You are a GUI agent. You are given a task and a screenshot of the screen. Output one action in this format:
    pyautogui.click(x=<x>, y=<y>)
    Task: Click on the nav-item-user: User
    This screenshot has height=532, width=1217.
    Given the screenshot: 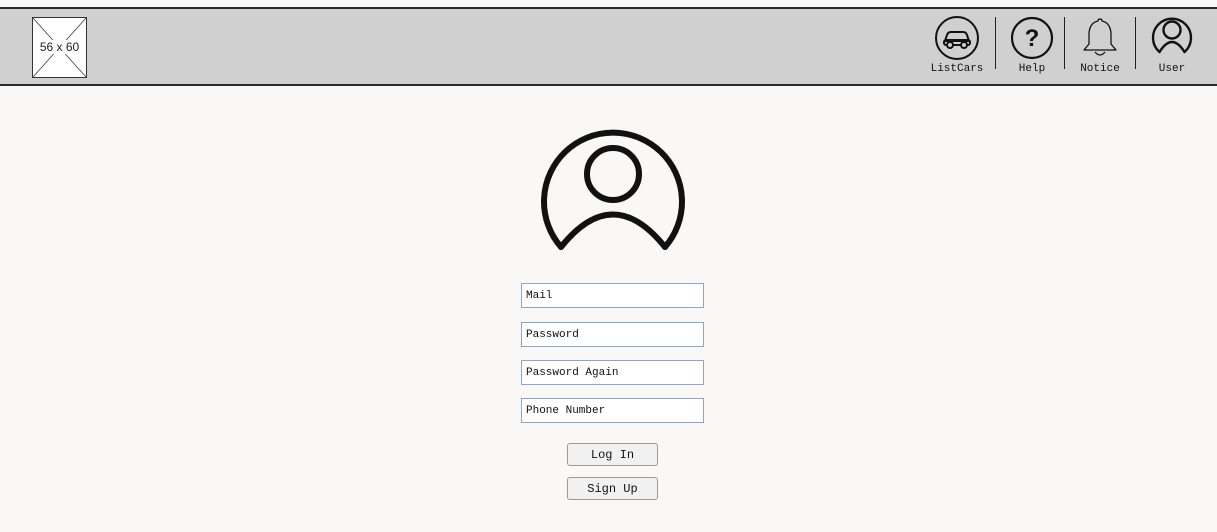 What is the action you would take?
    pyautogui.click(x=1172, y=45)
    